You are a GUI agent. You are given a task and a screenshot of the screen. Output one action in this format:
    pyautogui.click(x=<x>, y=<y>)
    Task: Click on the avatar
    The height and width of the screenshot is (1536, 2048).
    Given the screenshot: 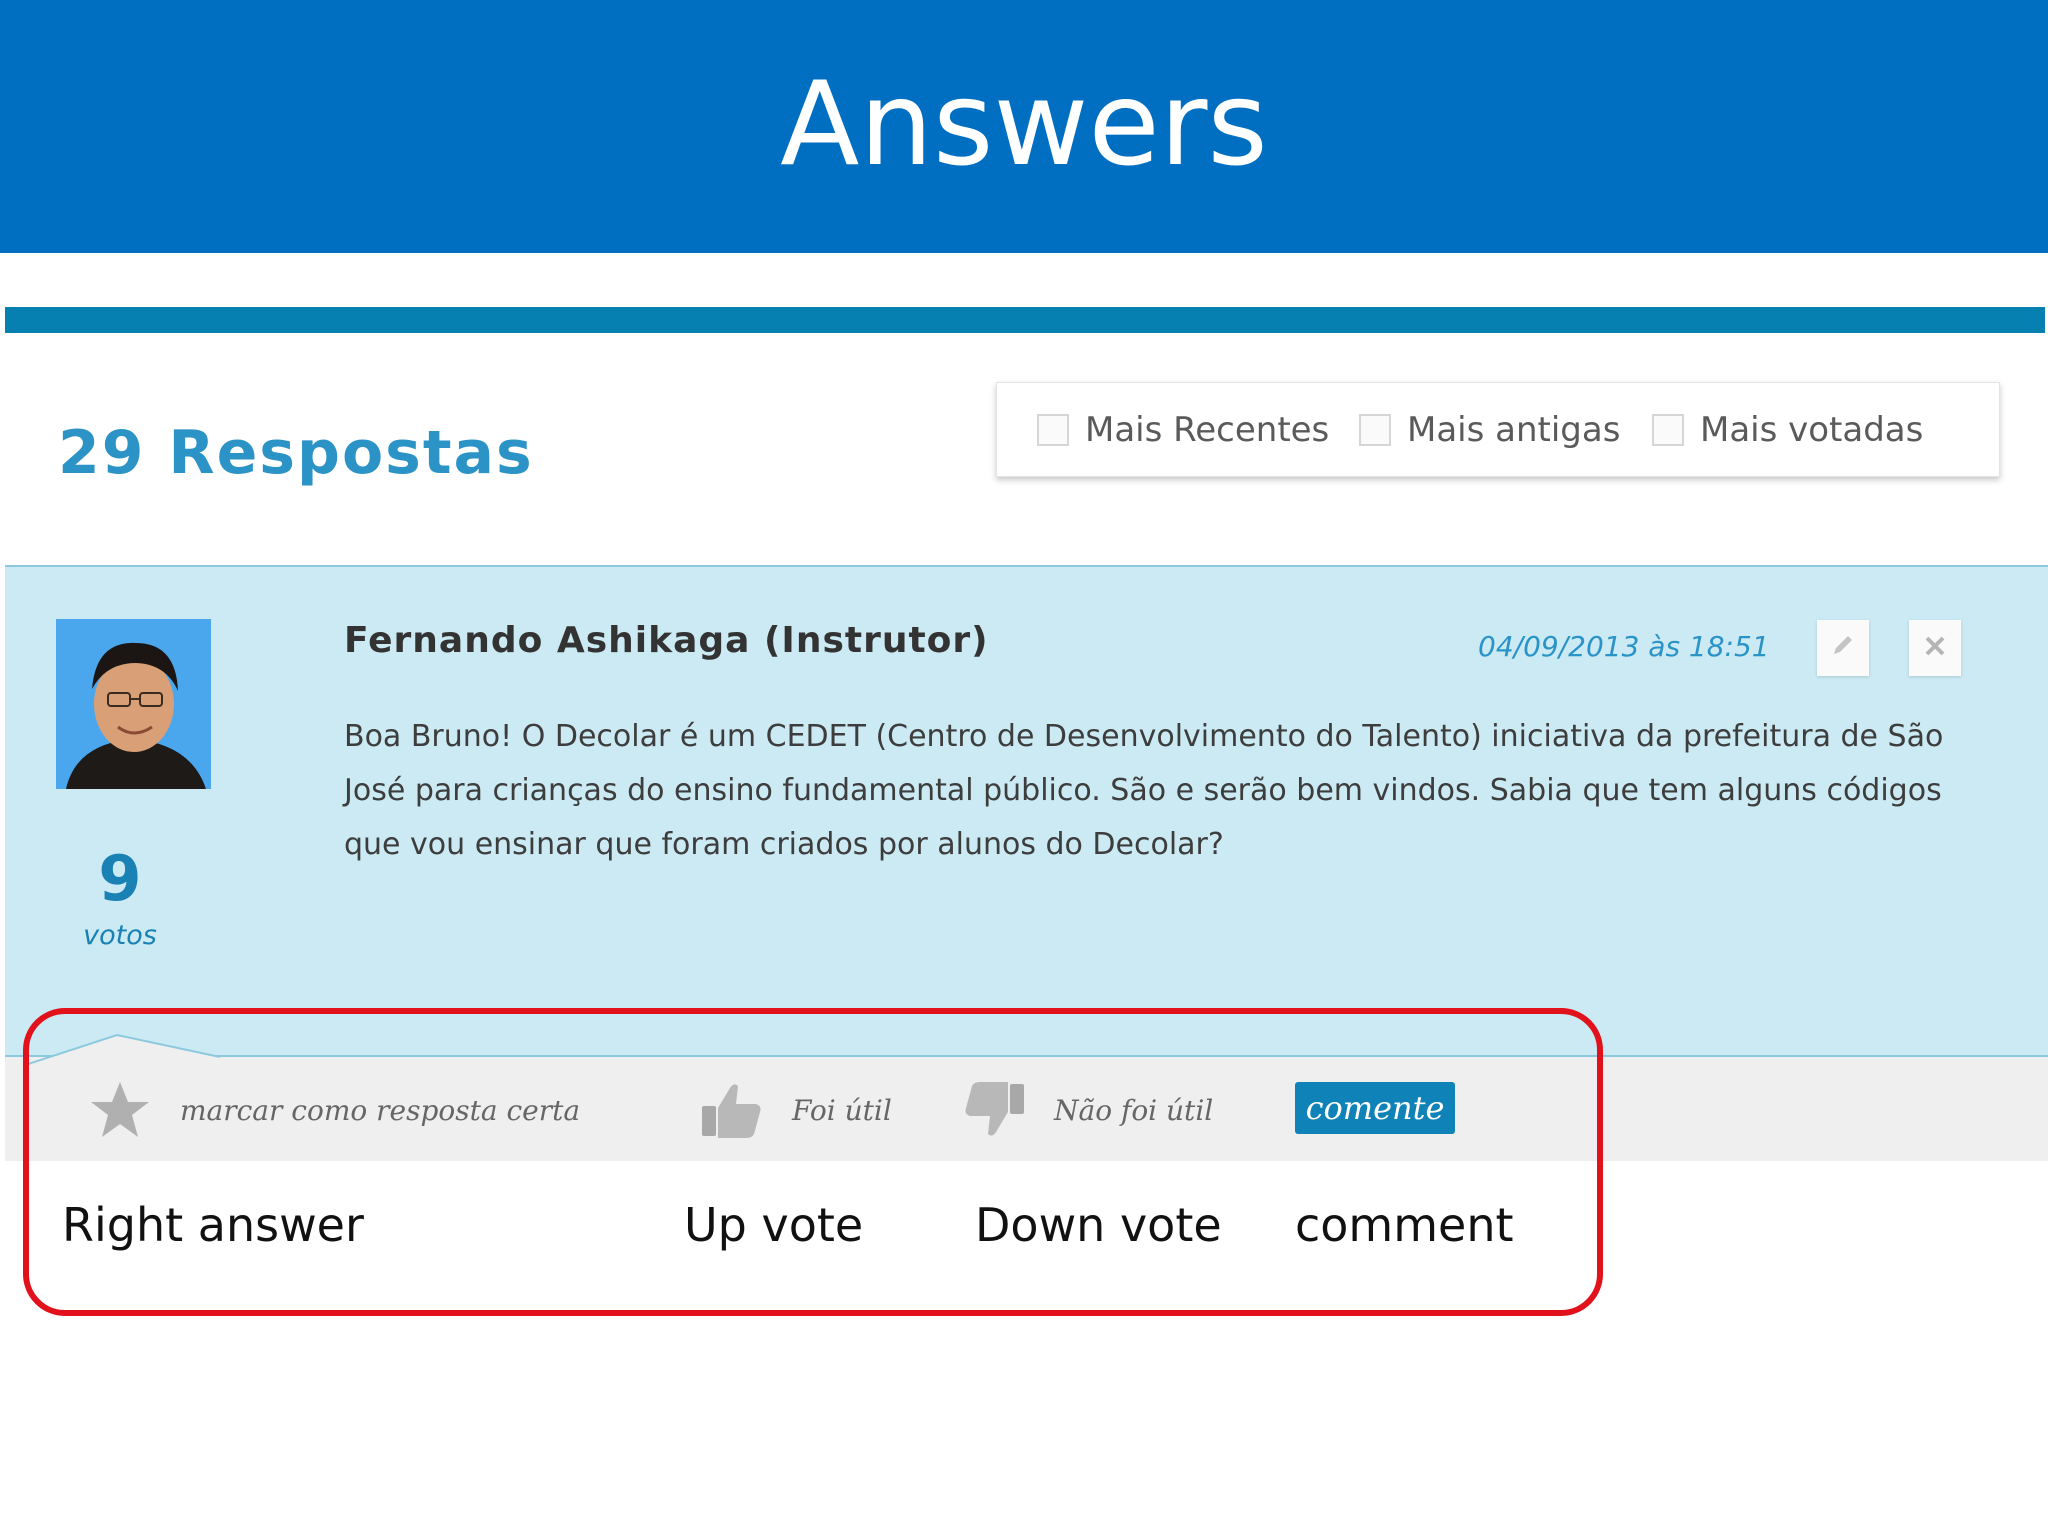 What is the action you would take?
    pyautogui.click(x=133, y=704)
    